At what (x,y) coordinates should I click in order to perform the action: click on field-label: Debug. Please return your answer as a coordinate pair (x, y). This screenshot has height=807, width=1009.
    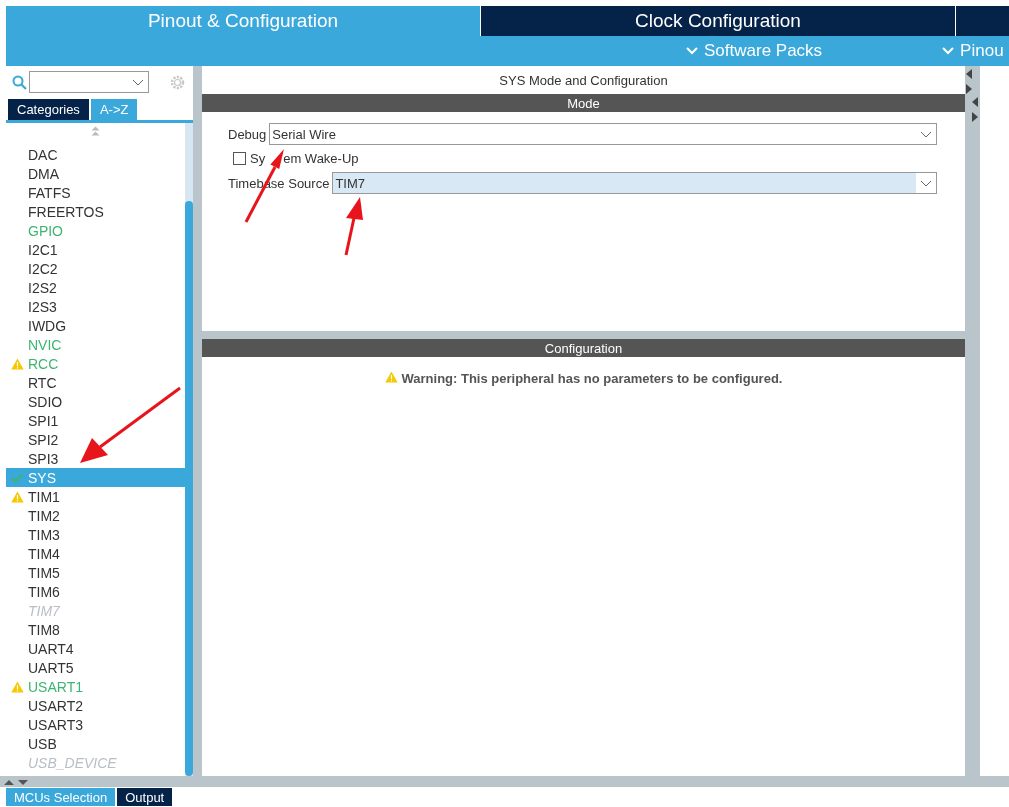
    Looking at the image, I should click on (247, 134).